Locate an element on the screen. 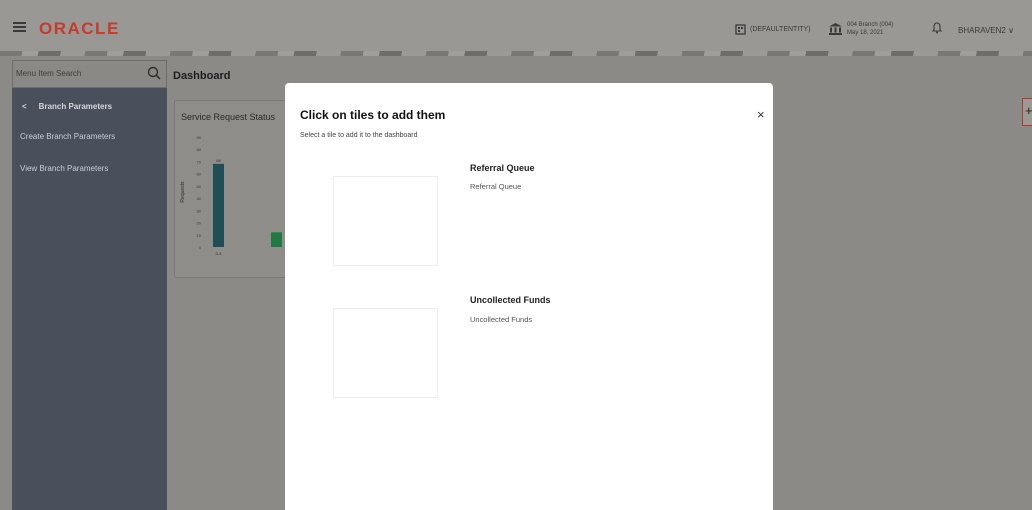 The height and width of the screenshot is (510, 1032). dialog-subtitle: Select a tile to add it to the dashboard is located at coordinates (359, 135).